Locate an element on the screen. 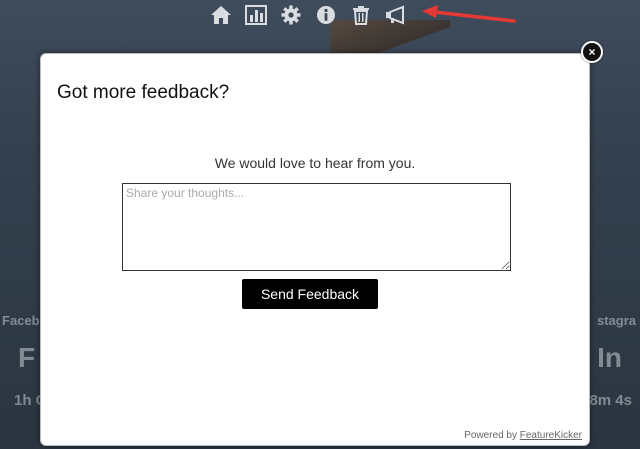  bar-chart-icon is located at coordinates (256, 15).